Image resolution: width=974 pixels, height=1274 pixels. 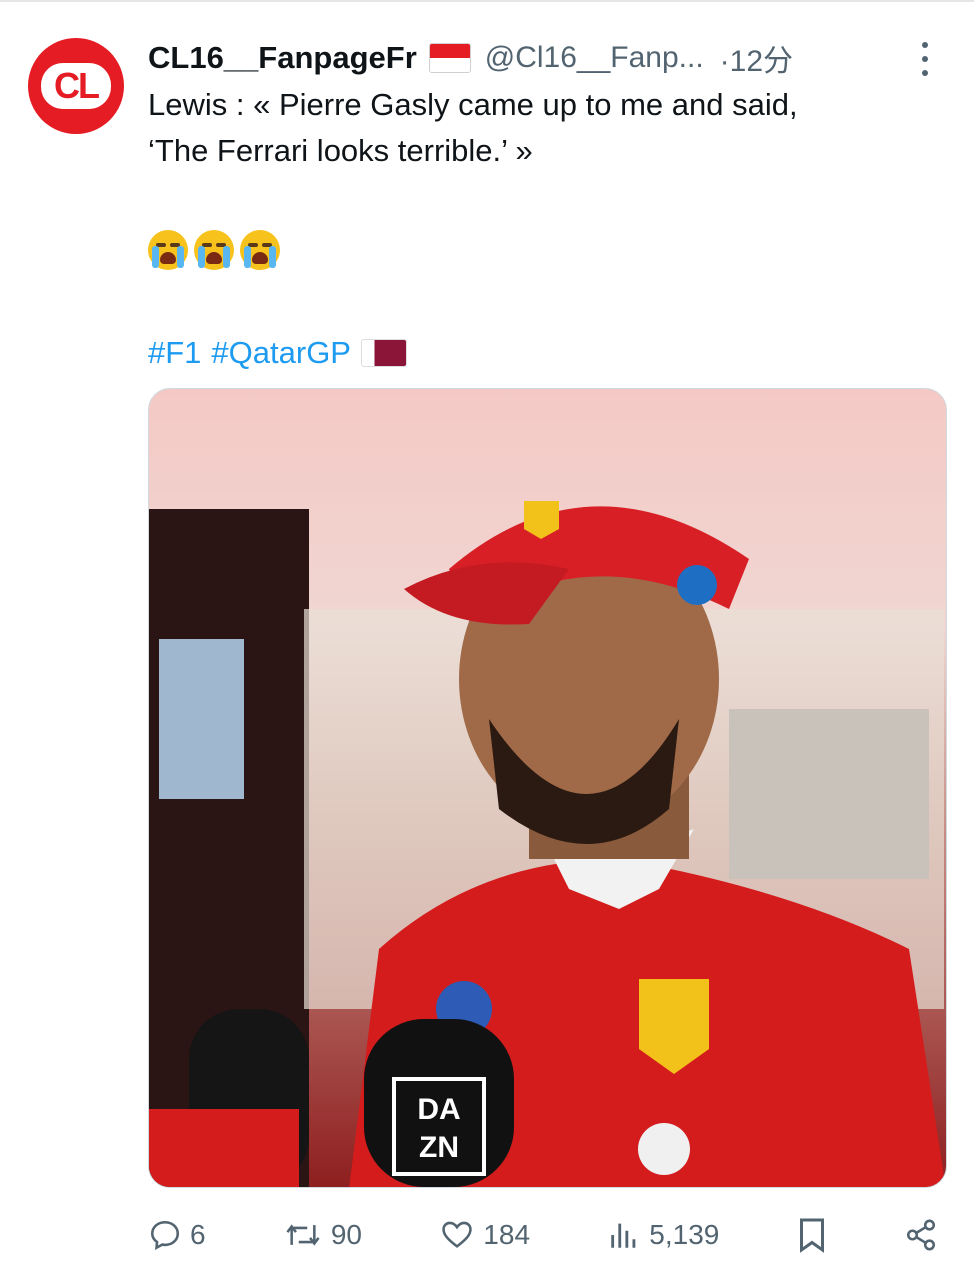 I want to click on mic-label-top: DA, so click(x=438, y=1109).